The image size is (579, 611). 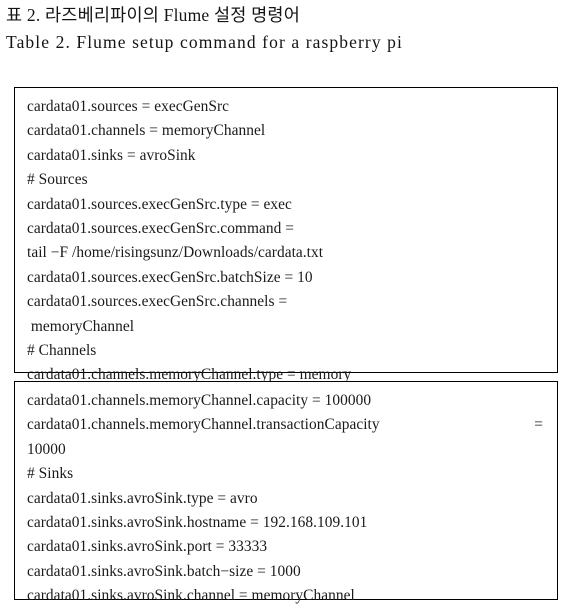 What do you see at coordinates (142, 498) in the screenshot?
I see `code-line: cardata01.sinks.avroSink.type = avro` at bounding box center [142, 498].